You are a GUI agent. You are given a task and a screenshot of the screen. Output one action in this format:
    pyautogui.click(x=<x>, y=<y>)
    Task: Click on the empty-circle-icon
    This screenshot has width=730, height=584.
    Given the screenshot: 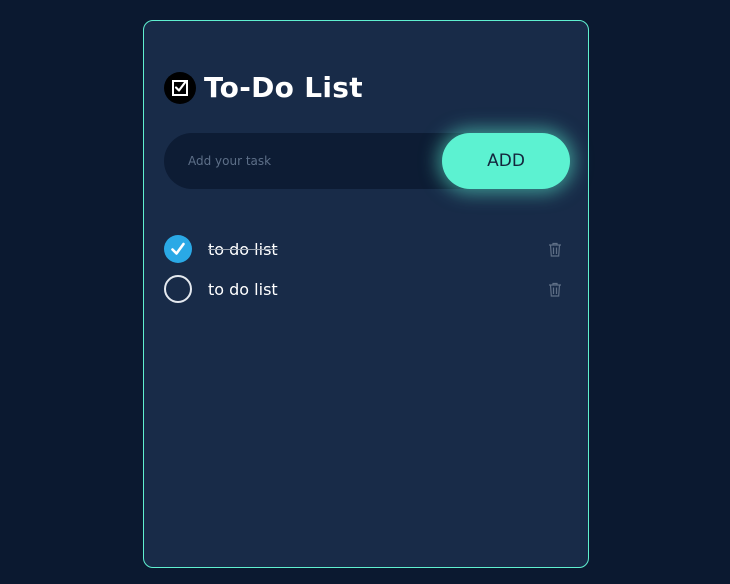 What is the action you would take?
    pyautogui.click(x=178, y=289)
    